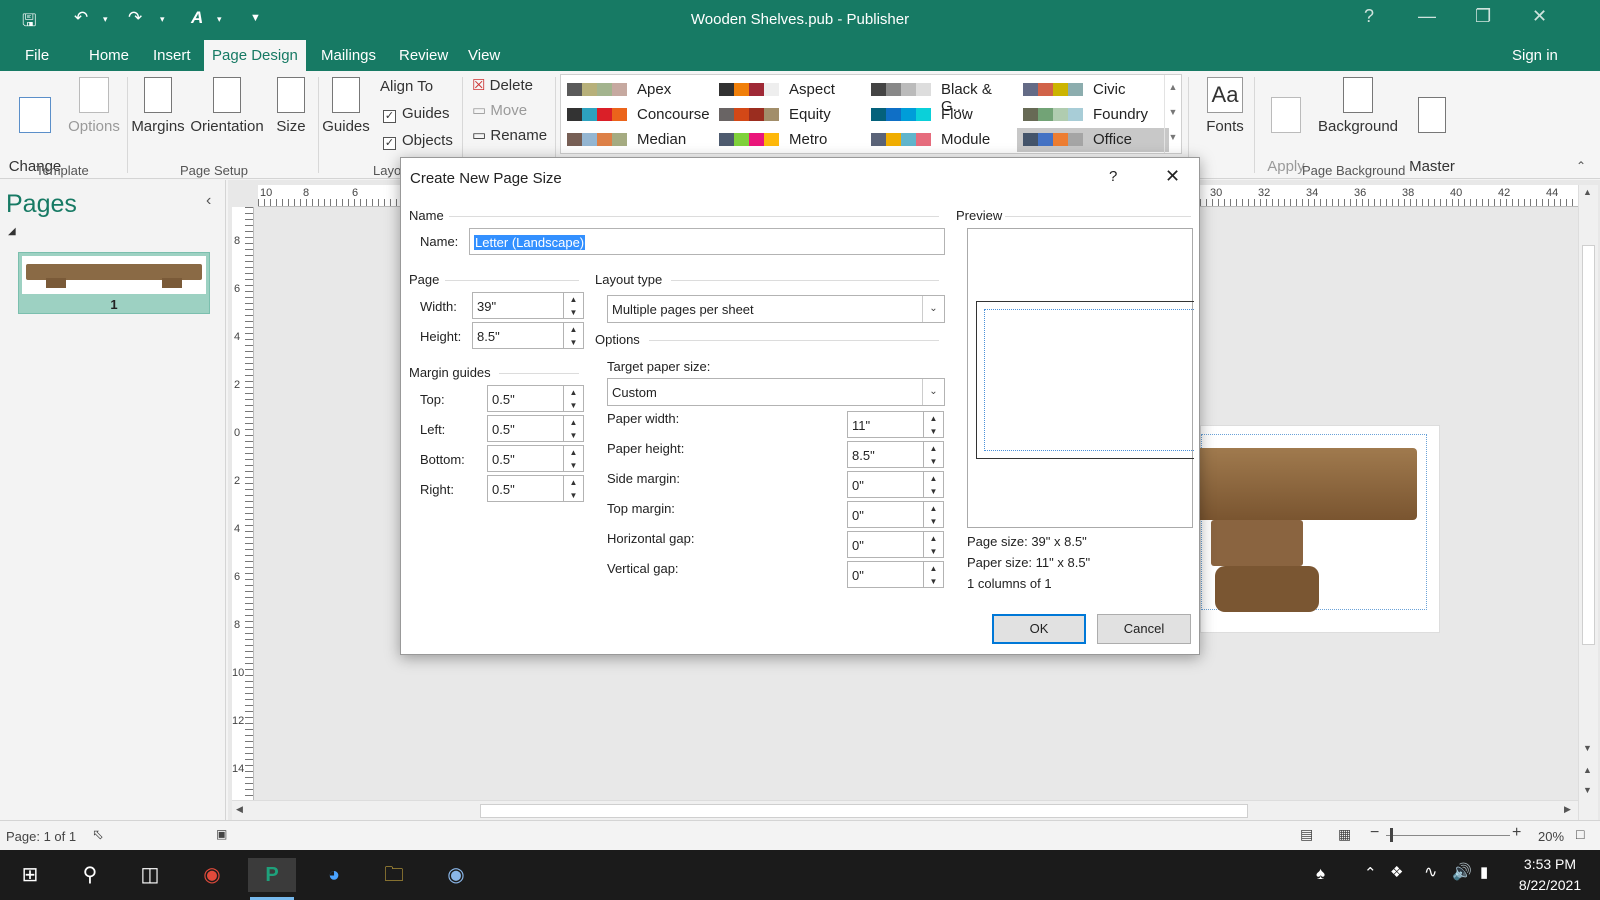 The width and height of the screenshot is (1600, 900). What do you see at coordinates (574, 488) in the screenshot?
I see `right-margin-guide-spinner: ▲ ▼` at bounding box center [574, 488].